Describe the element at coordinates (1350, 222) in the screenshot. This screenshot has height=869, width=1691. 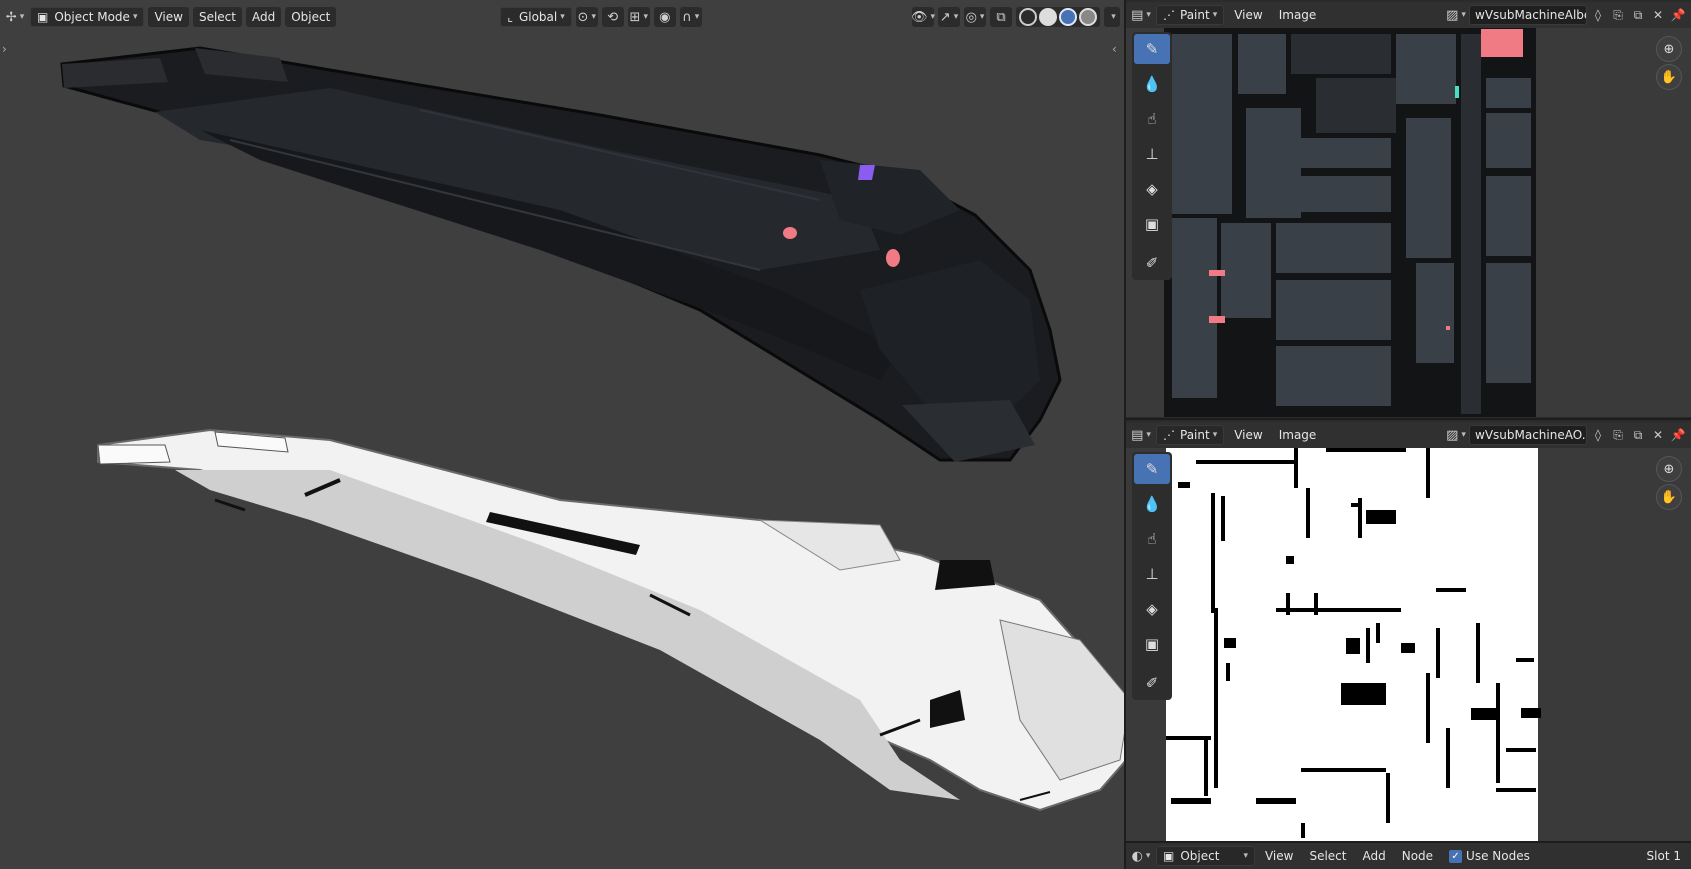
I see `albedo-texture` at that location.